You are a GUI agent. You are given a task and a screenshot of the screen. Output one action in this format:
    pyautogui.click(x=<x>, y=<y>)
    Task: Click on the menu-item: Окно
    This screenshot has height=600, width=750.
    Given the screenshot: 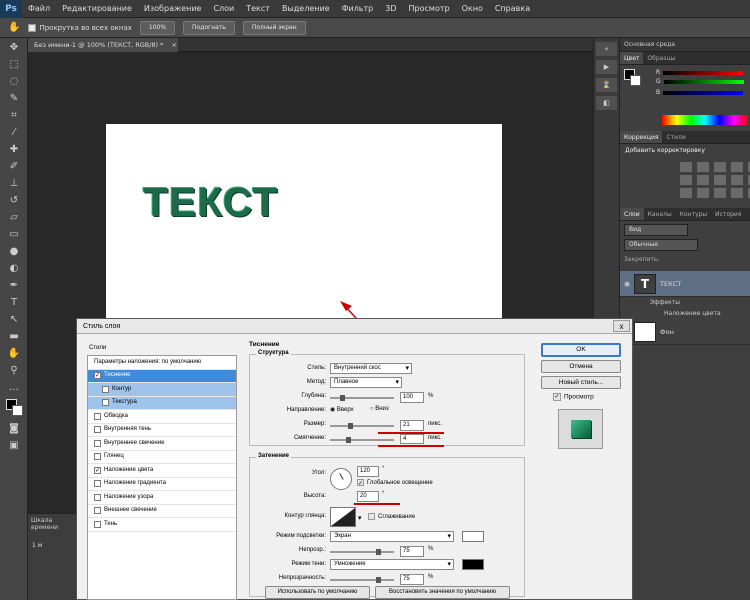 What is the action you would take?
    pyautogui.click(x=472, y=9)
    